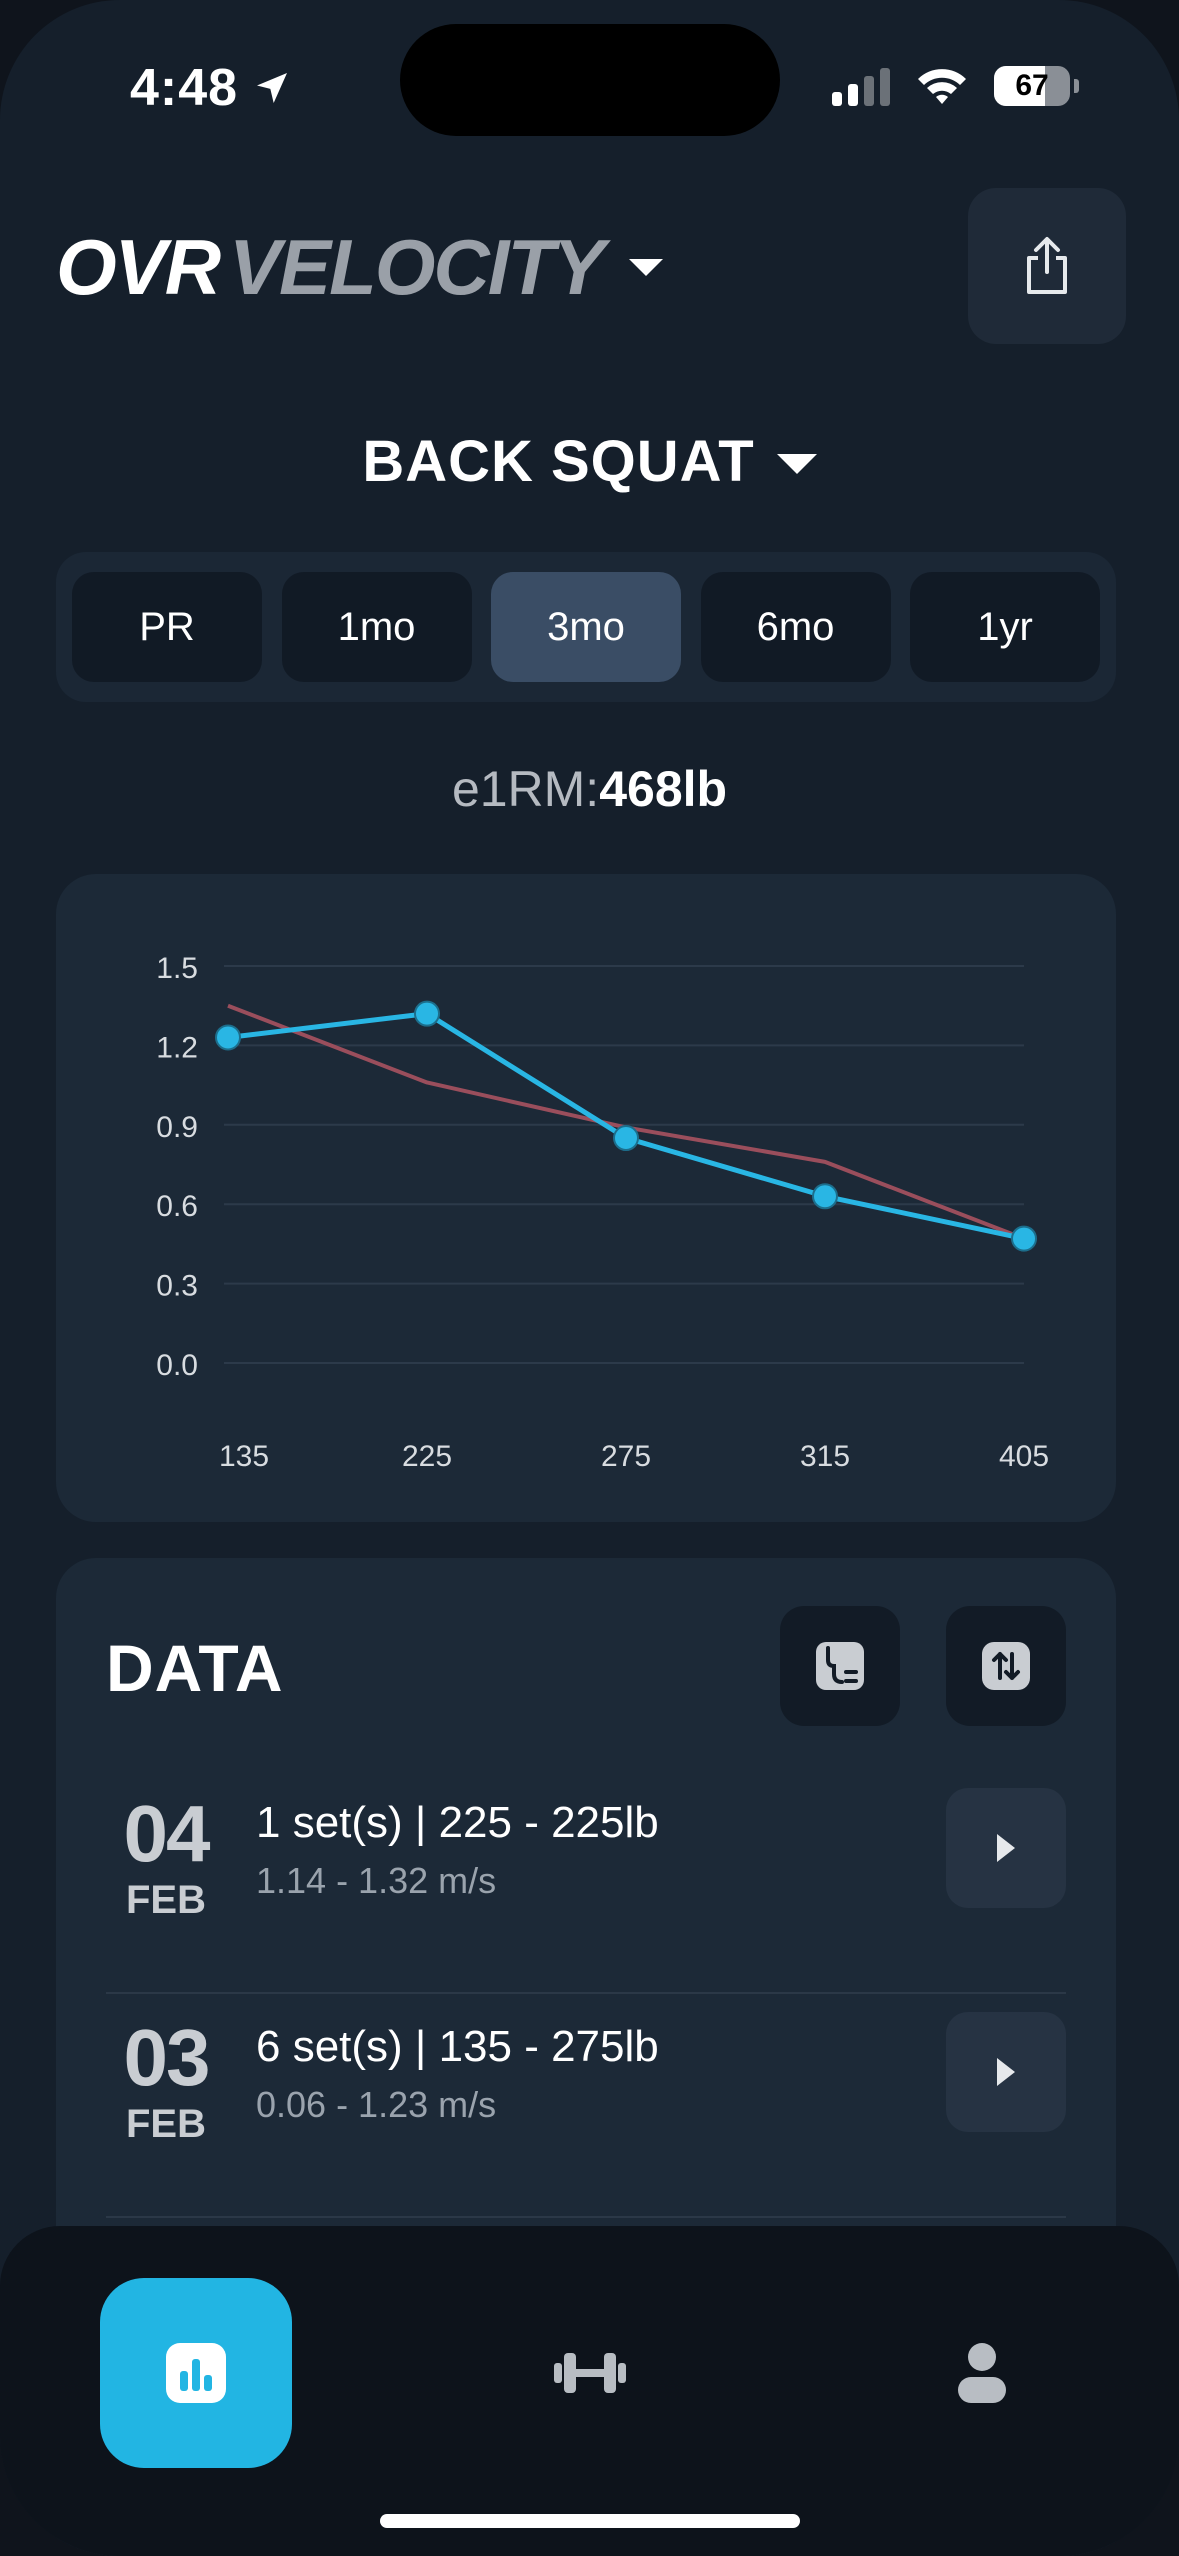 This screenshot has height=2556, width=1179. I want to click on tab-label: 1yr, so click(1005, 626).